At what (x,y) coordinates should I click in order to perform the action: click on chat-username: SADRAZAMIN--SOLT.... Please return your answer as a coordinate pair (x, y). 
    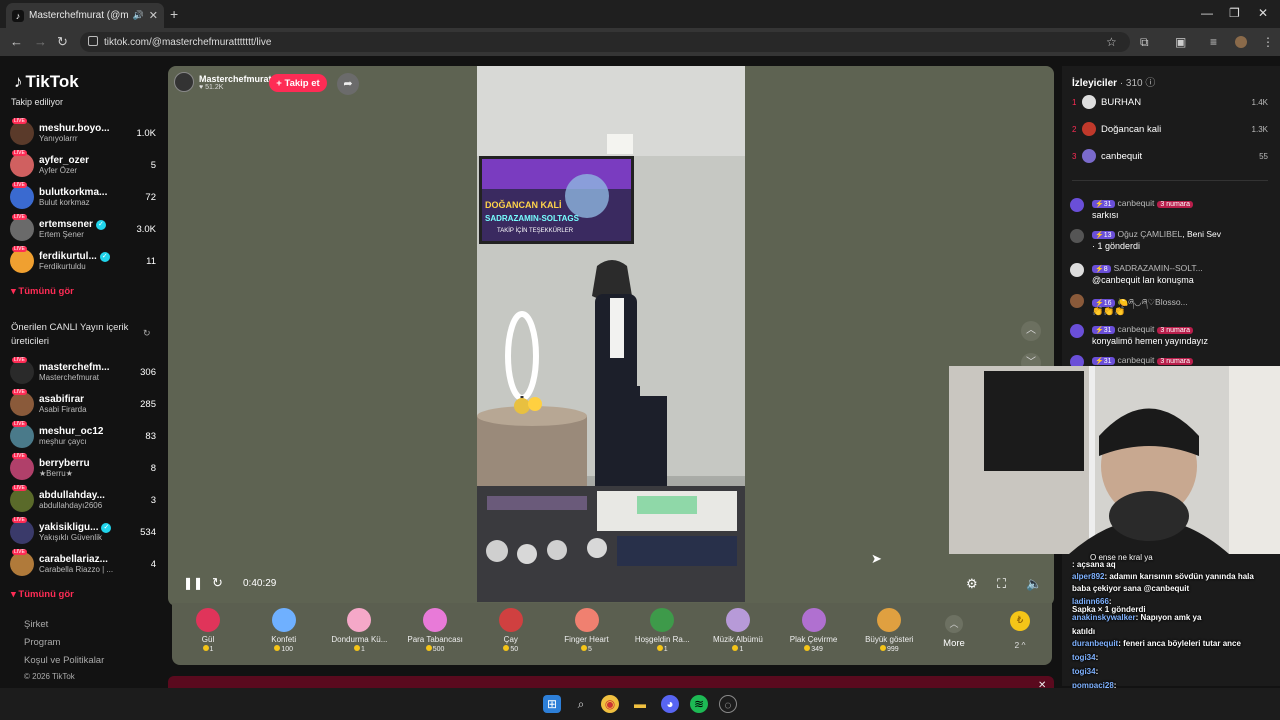
    Looking at the image, I should click on (1158, 268).